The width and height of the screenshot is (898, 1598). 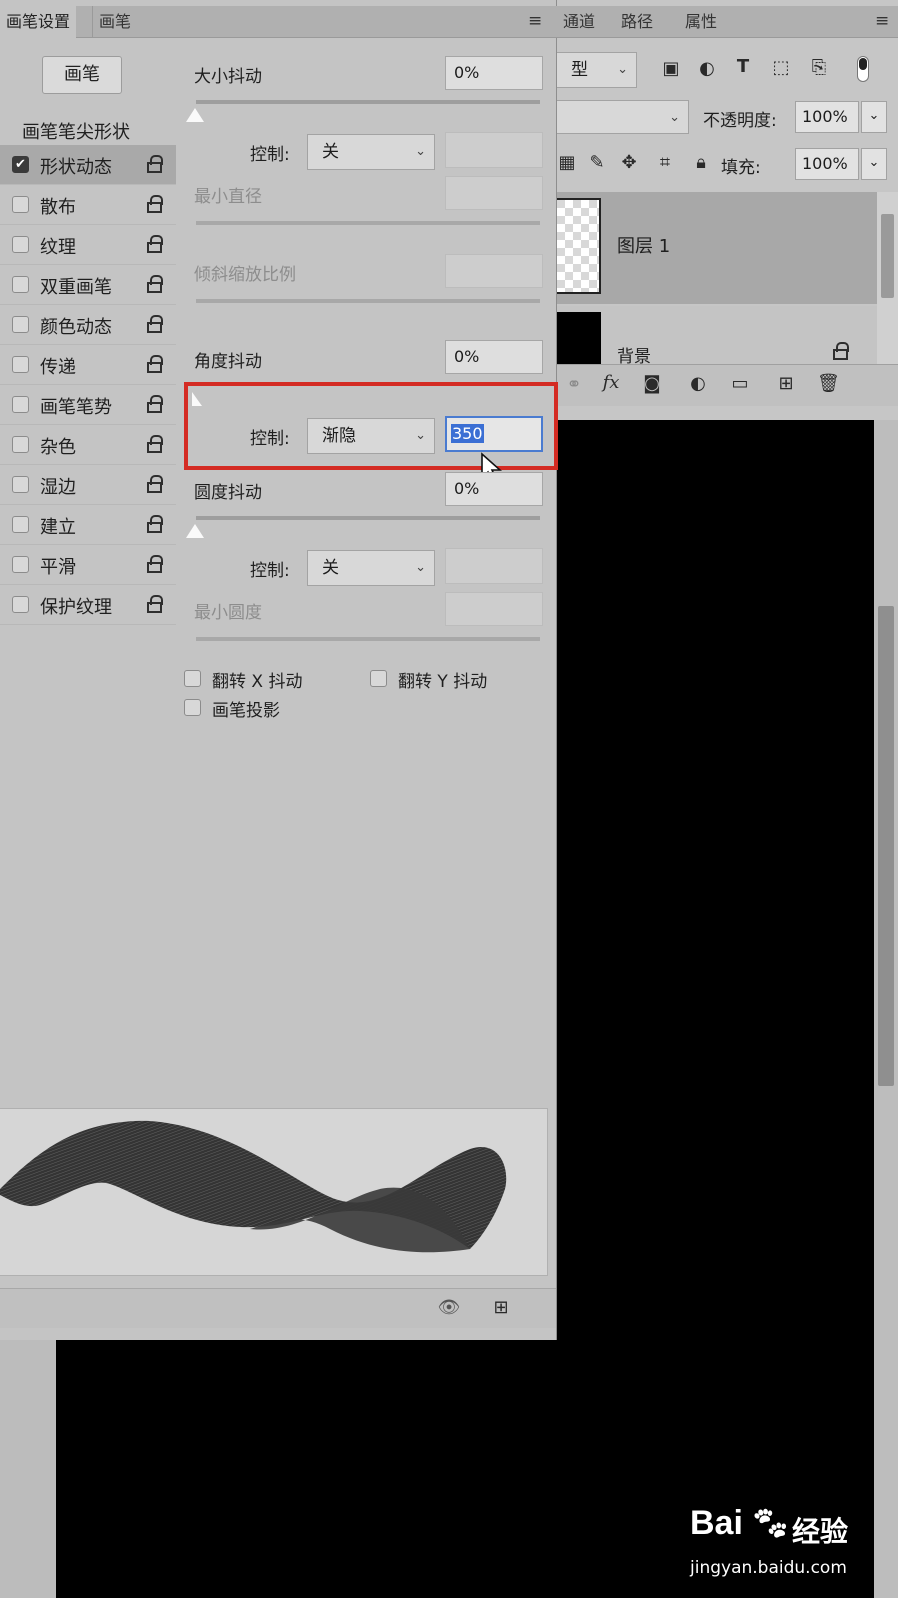 I want to click on new-group-icon: ▭, so click(x=740, y=383).